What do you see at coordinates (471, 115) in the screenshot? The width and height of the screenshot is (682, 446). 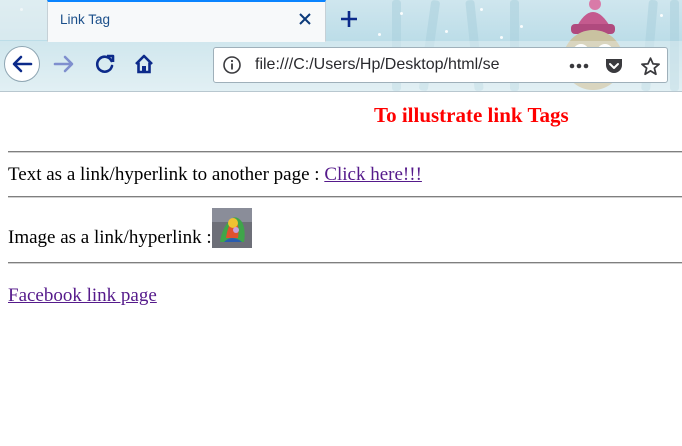 I see `page-heading: To illustrate link Tags` at bounding box center [471, 115].